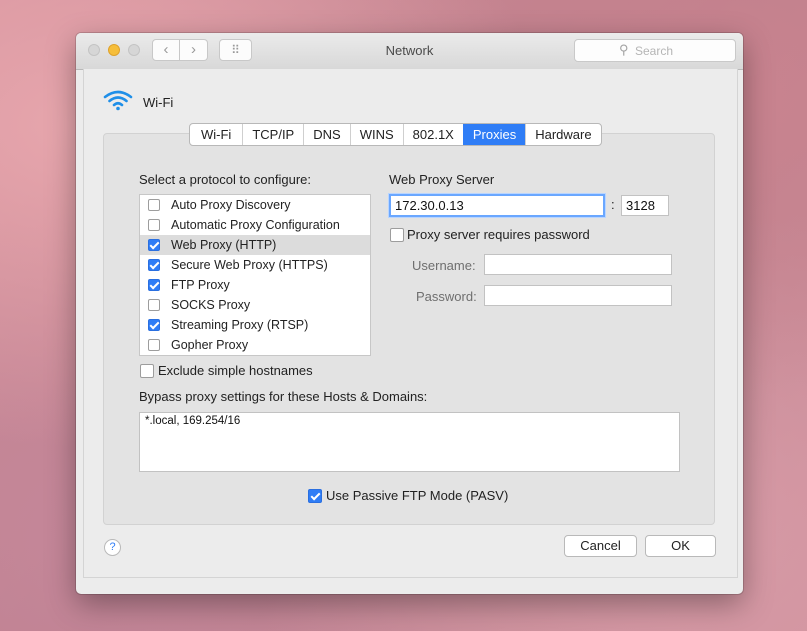 The image size is (807, 631). What do you see at coordinates (442, 179) in the screenshot?
I see `web-proxy-server-heading: Web Proxy Server` at bounding box center [442, 179].